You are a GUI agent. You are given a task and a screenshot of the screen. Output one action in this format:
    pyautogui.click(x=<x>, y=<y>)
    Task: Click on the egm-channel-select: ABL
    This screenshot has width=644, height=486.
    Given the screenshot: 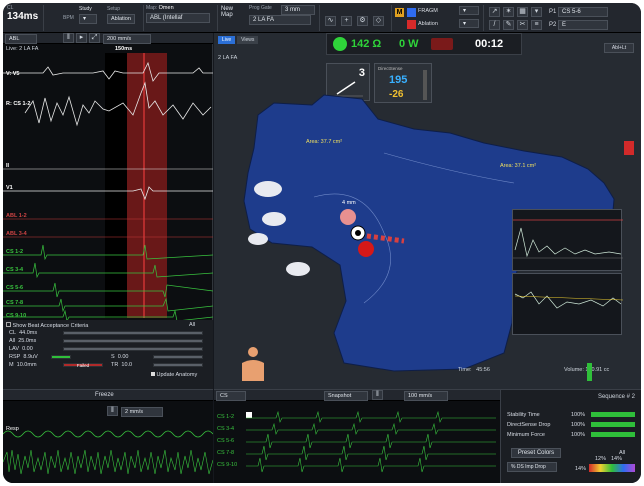 What is the action you would take?
    pyautogui.click(x=21, y=39)
    